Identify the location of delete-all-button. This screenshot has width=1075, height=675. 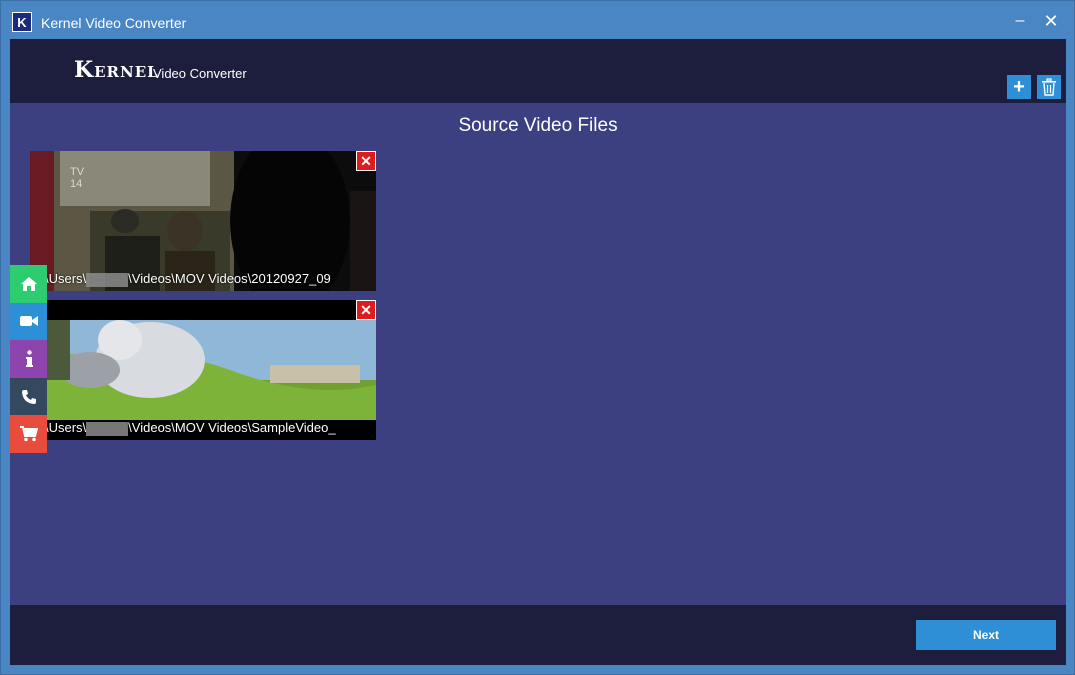
(1049, 87).